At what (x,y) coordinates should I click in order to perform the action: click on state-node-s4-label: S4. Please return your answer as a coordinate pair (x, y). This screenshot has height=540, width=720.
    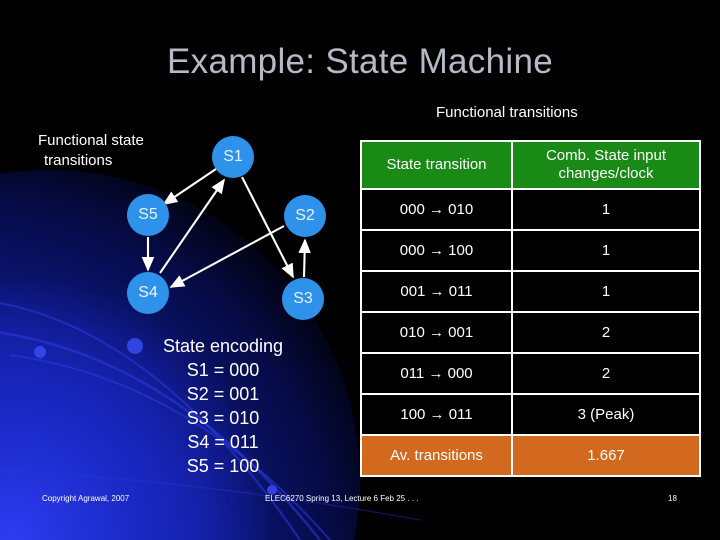
    Looking at the image, I should click on (148, 292).